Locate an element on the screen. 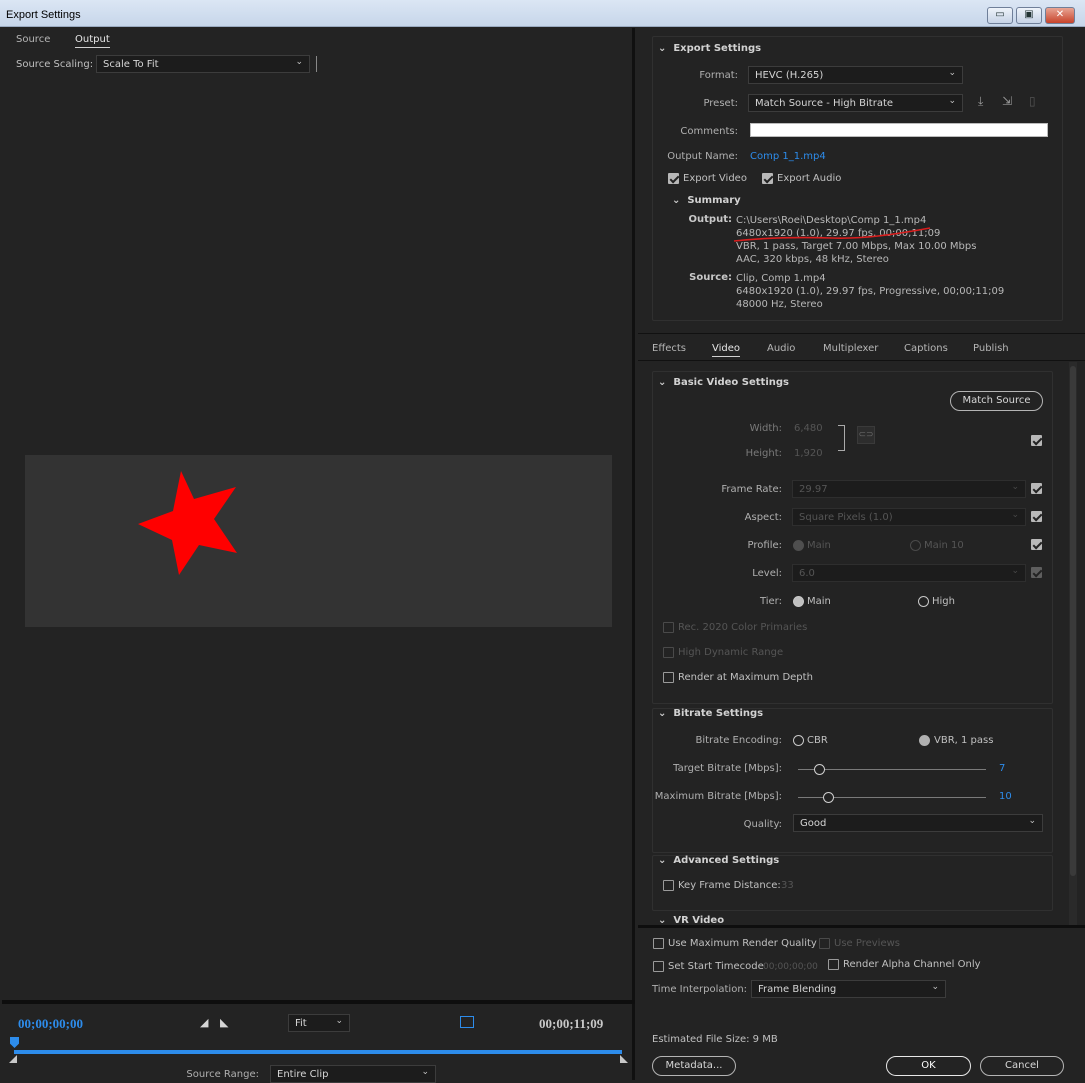 This screenshot has height=1083, width=1085. hdr-checkbox is located at coordinates (668, 652).